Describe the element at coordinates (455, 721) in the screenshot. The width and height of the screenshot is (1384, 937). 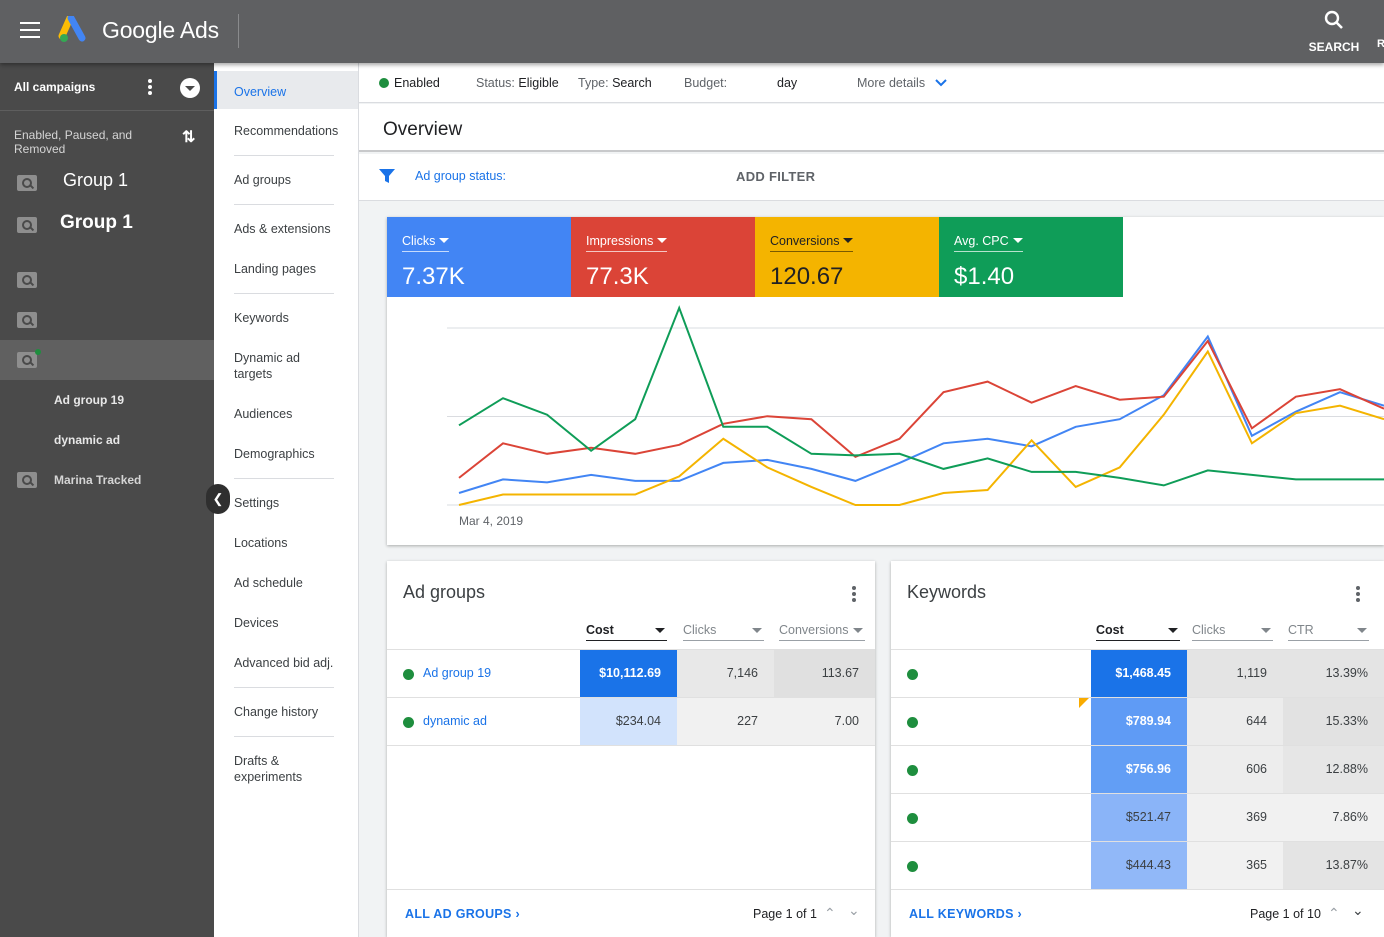
I see `ad-group-link: dynamic ad` at that location.